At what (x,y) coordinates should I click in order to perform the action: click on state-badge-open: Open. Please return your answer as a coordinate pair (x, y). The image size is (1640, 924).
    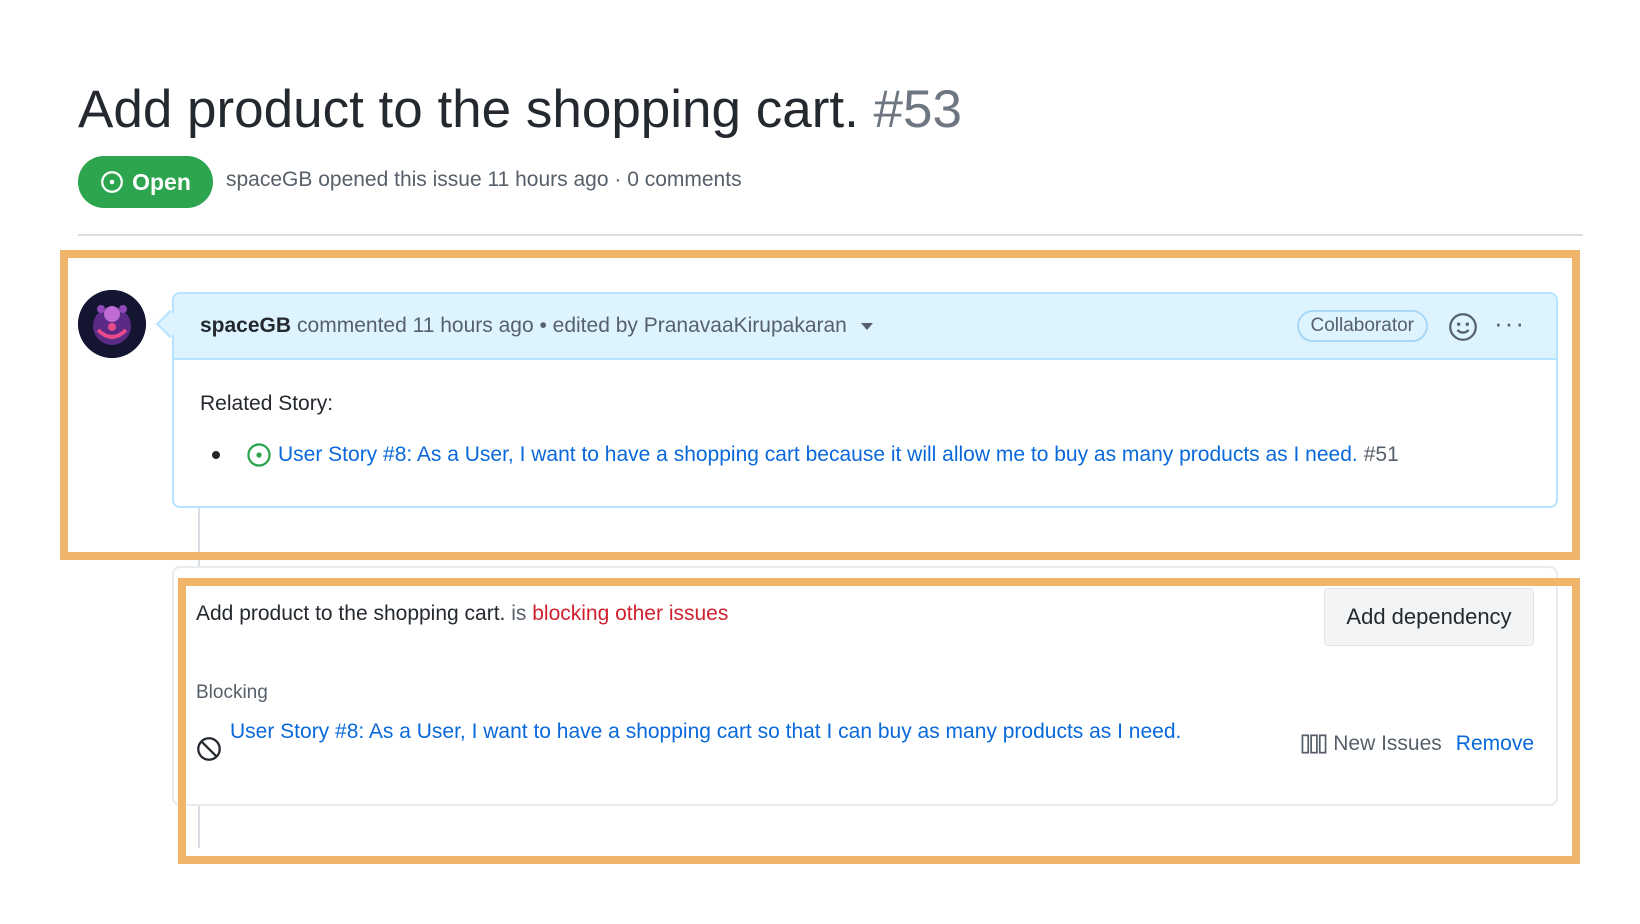
    Looking at the image, I should click on (145, 182).